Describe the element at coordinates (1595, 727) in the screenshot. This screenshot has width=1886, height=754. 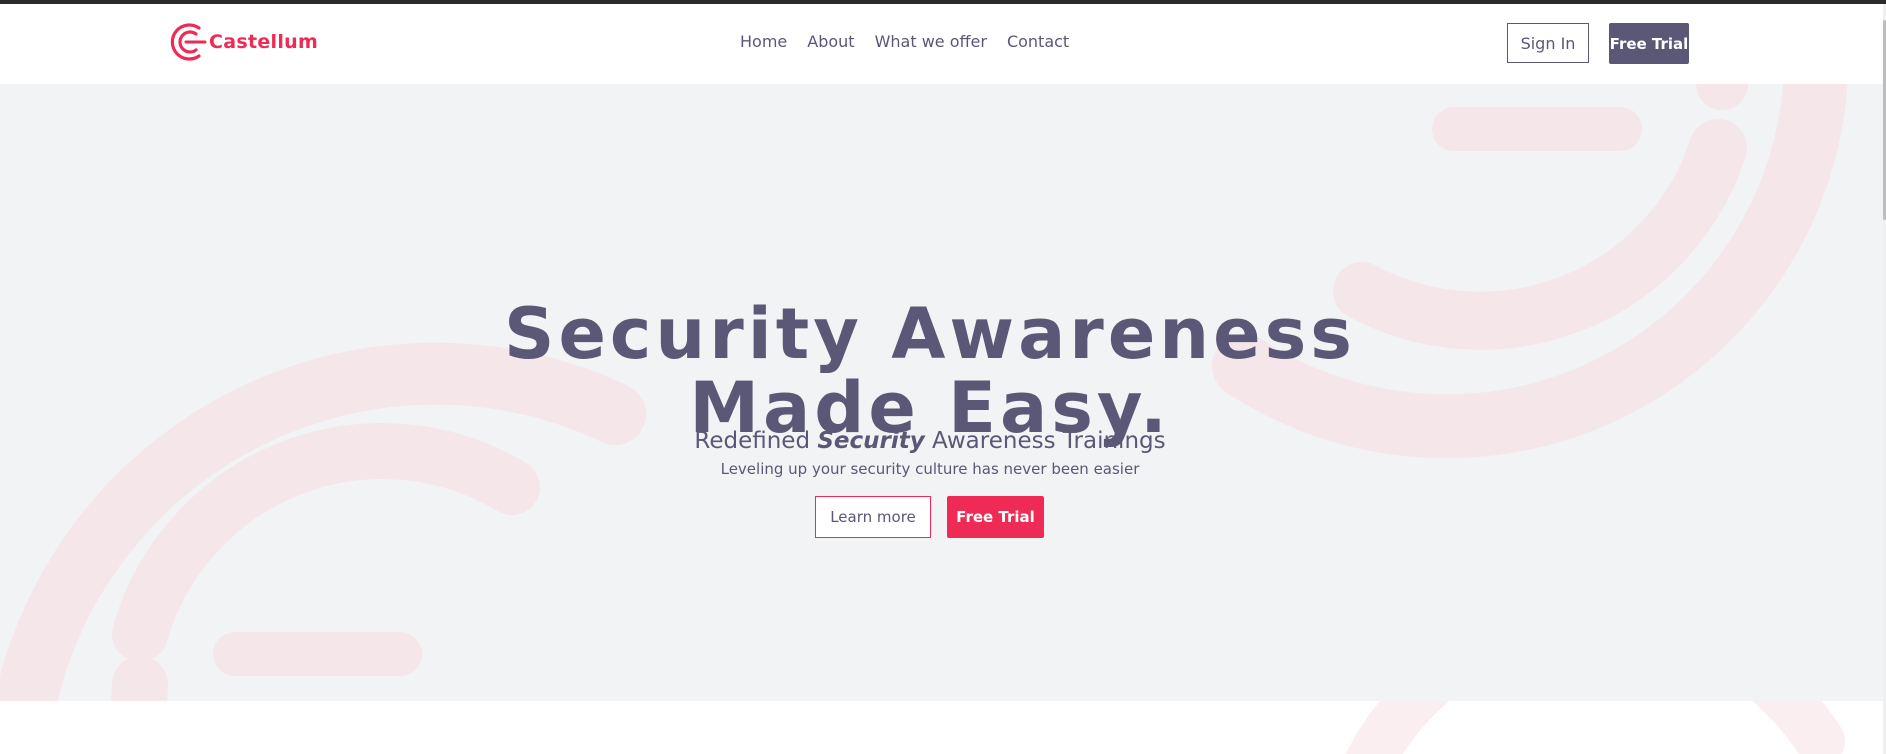
I see `decorative-arc-bottom` at that location.